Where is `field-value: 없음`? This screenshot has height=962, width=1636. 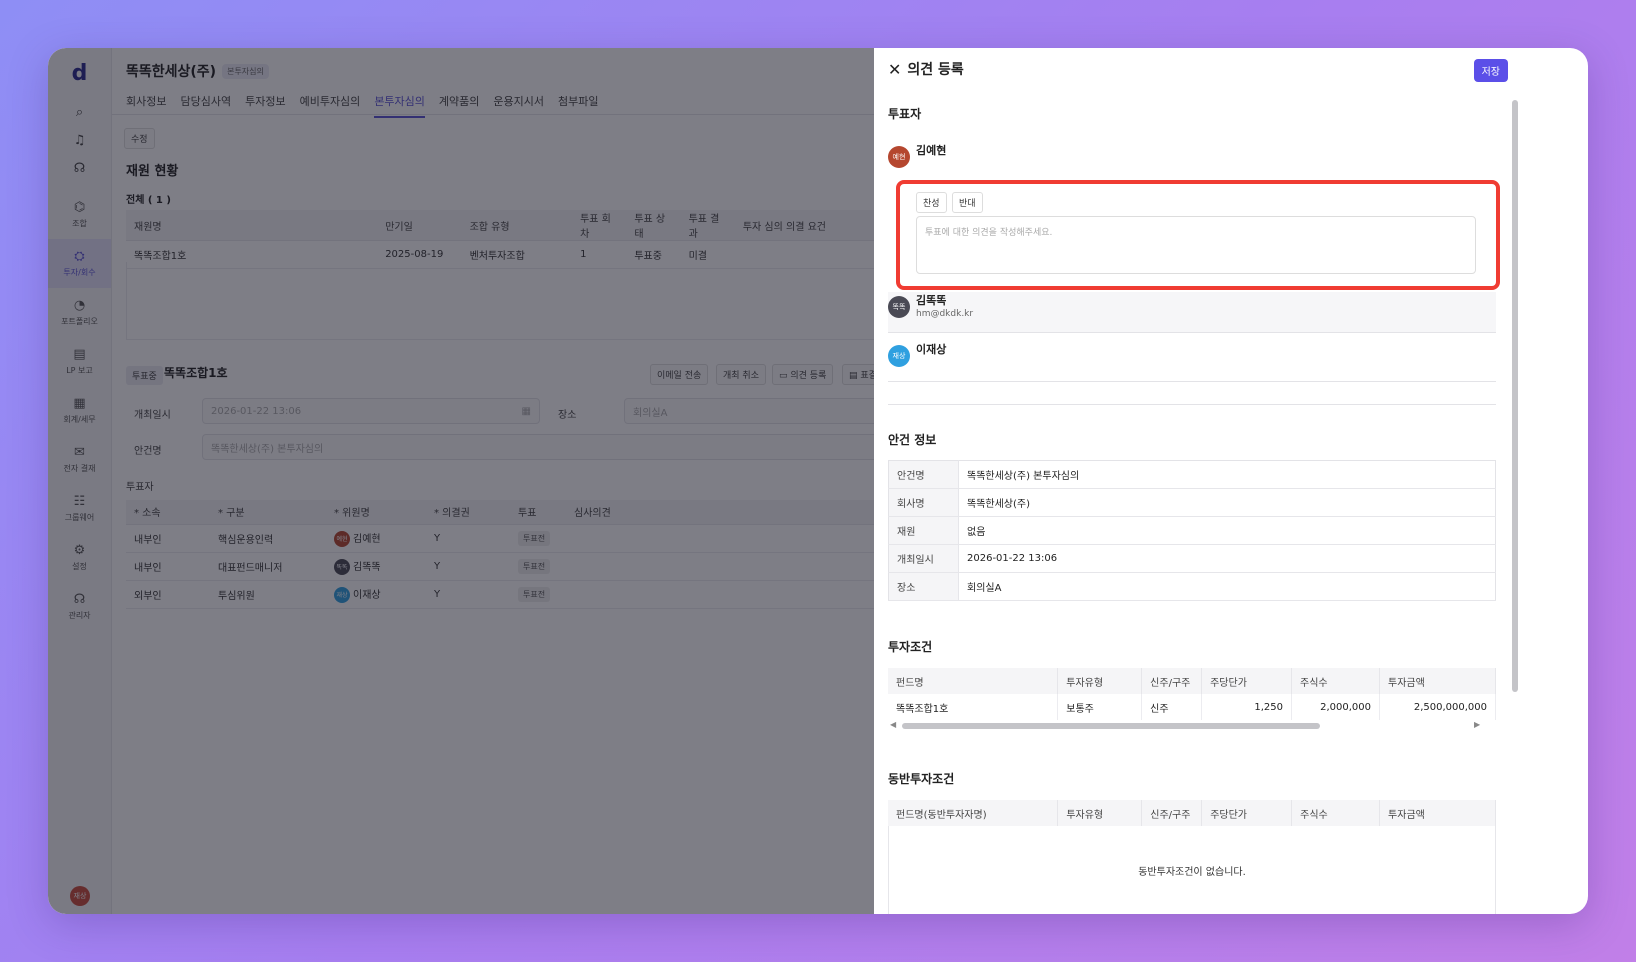
field-value: 없음 is located at coordinates (1227, 530).